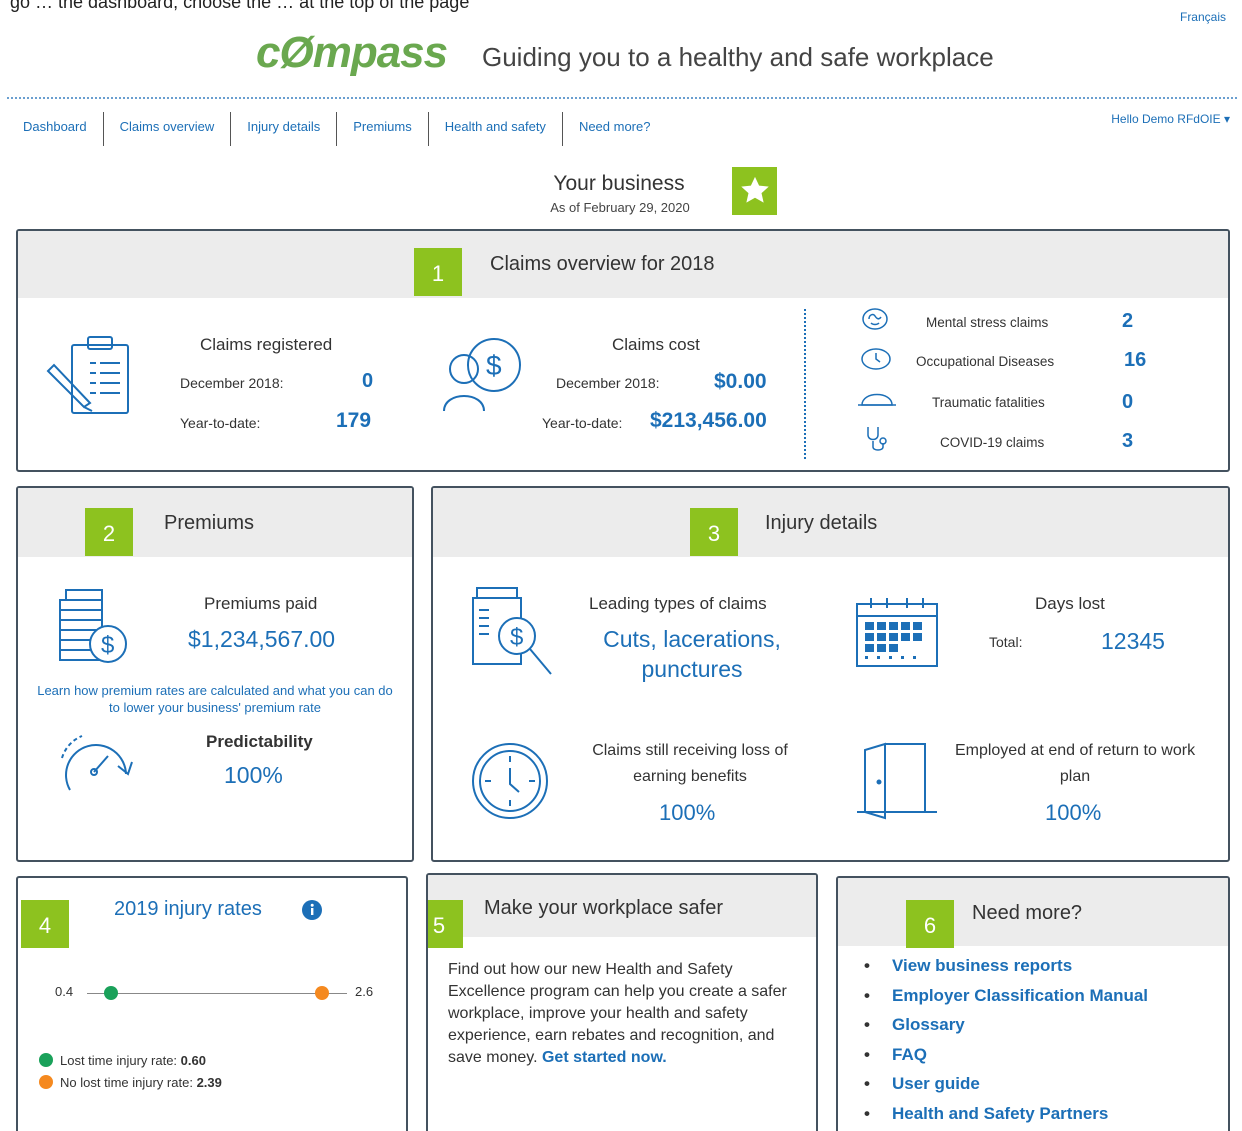 The image size is (1242, 1131). What do you see at coordinates (46, 1060) in the screenshot?
I see `lost-time-legend-dot` at bounding box center [46, 1060].